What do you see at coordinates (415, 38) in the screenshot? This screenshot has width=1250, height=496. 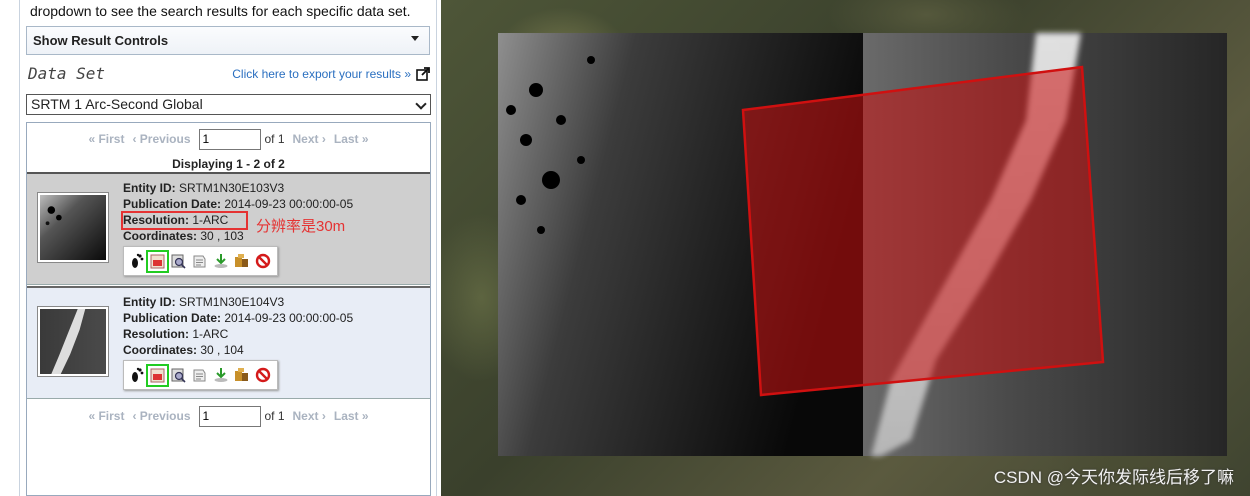 I see `caret-down-icon` at bounding box center [415, 38].